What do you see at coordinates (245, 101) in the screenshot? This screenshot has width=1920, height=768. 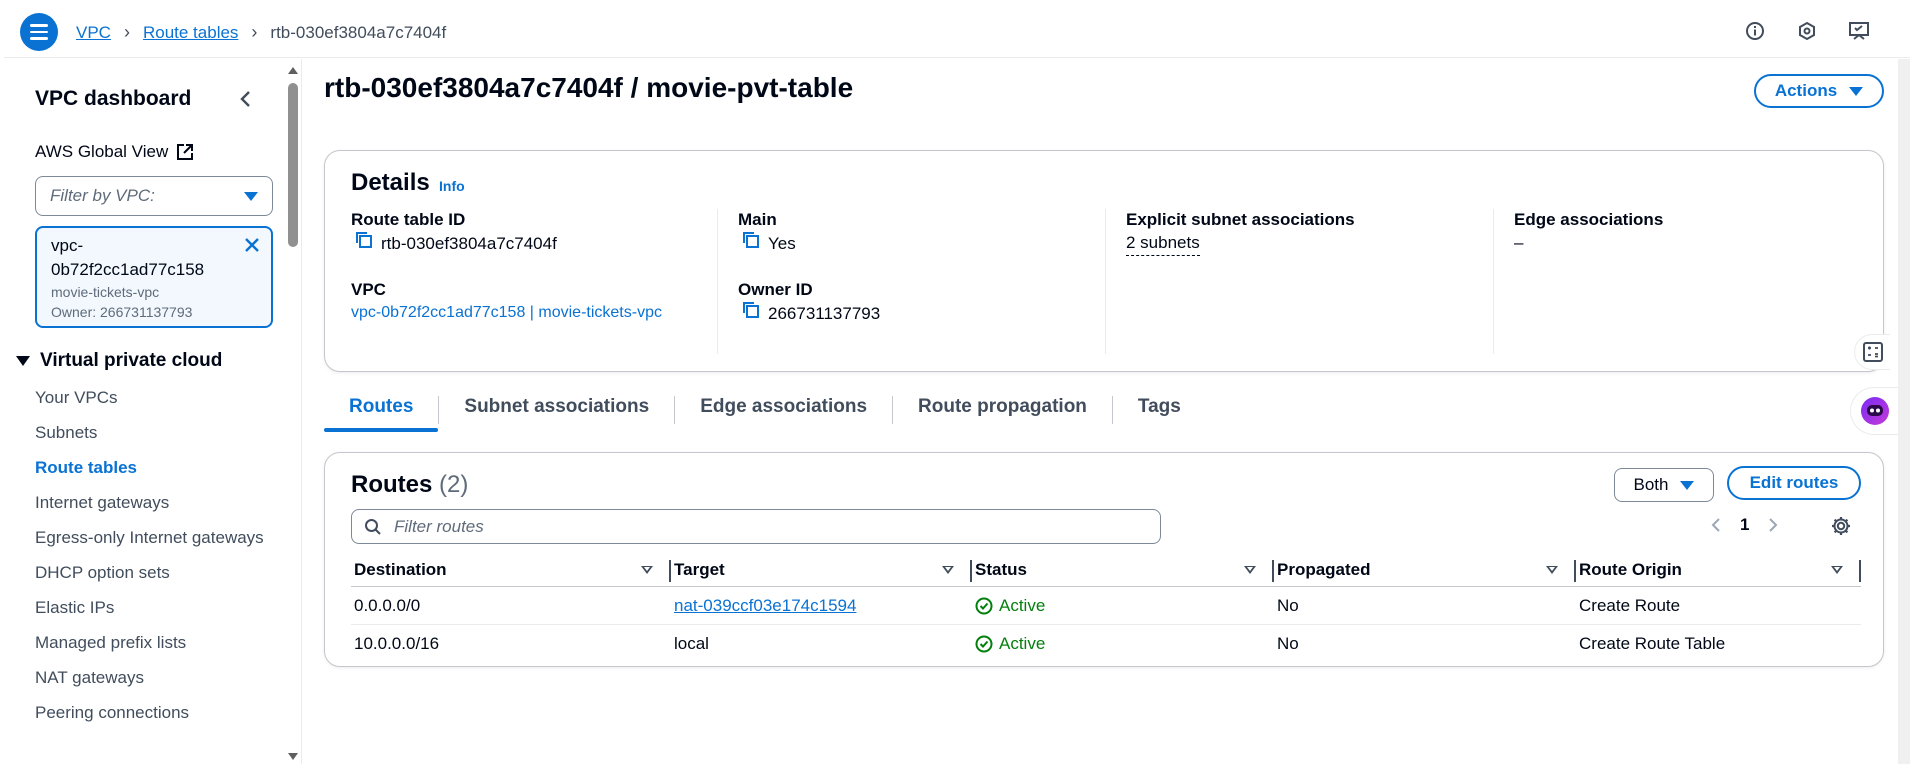 I see `collapse-sidebar-icon` at bounding box center [245, 101].